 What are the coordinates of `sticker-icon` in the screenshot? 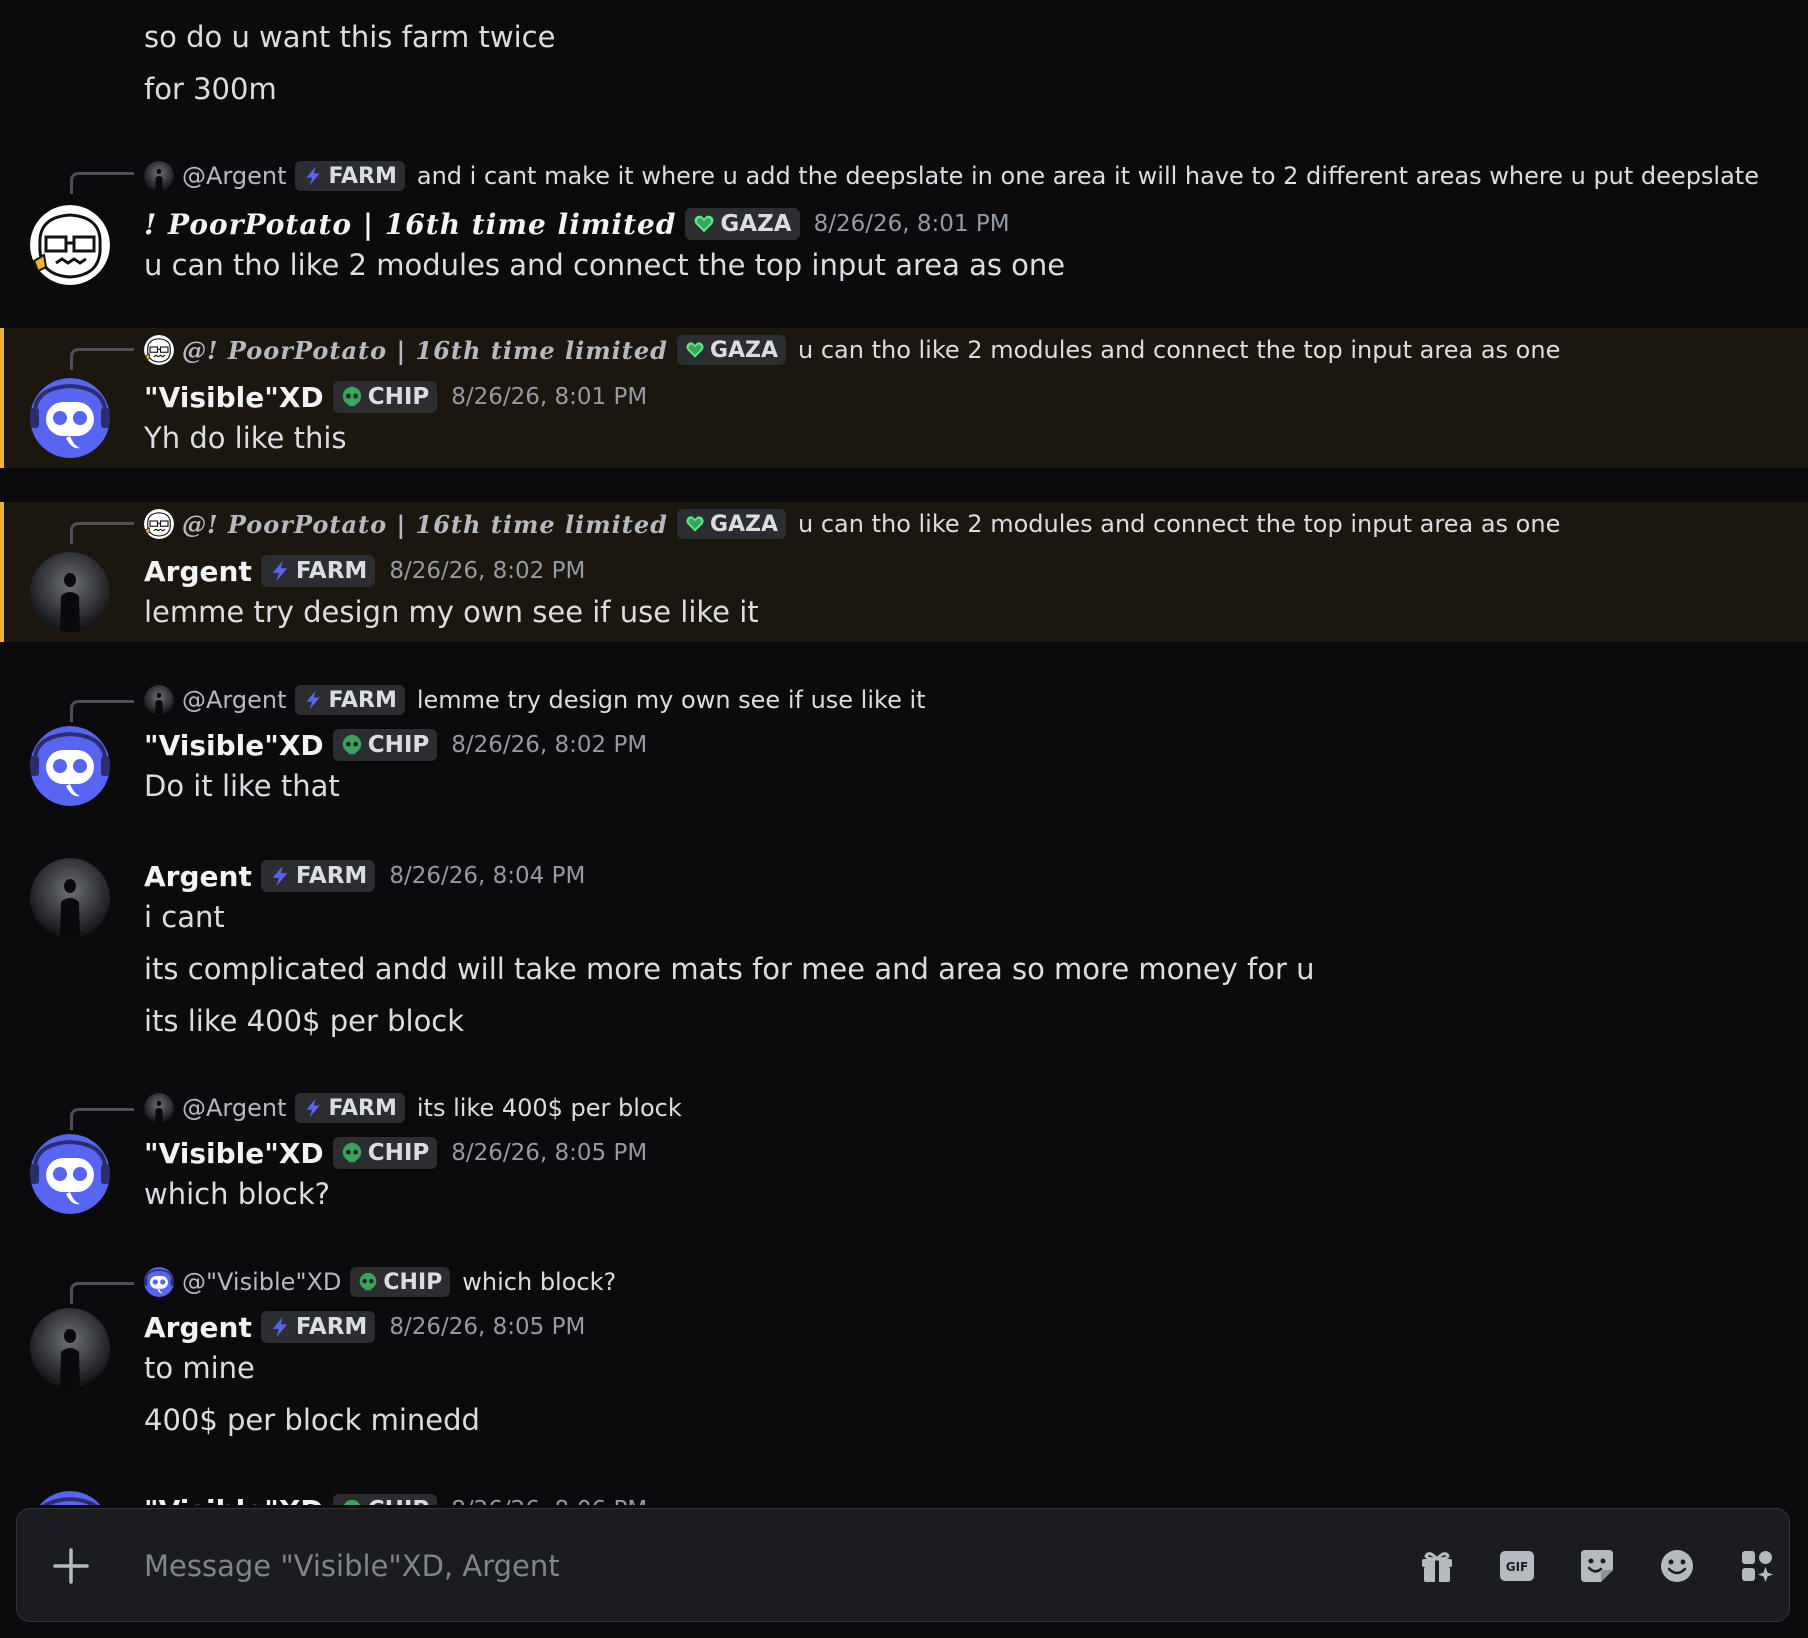 It's located at (1597, 1566).